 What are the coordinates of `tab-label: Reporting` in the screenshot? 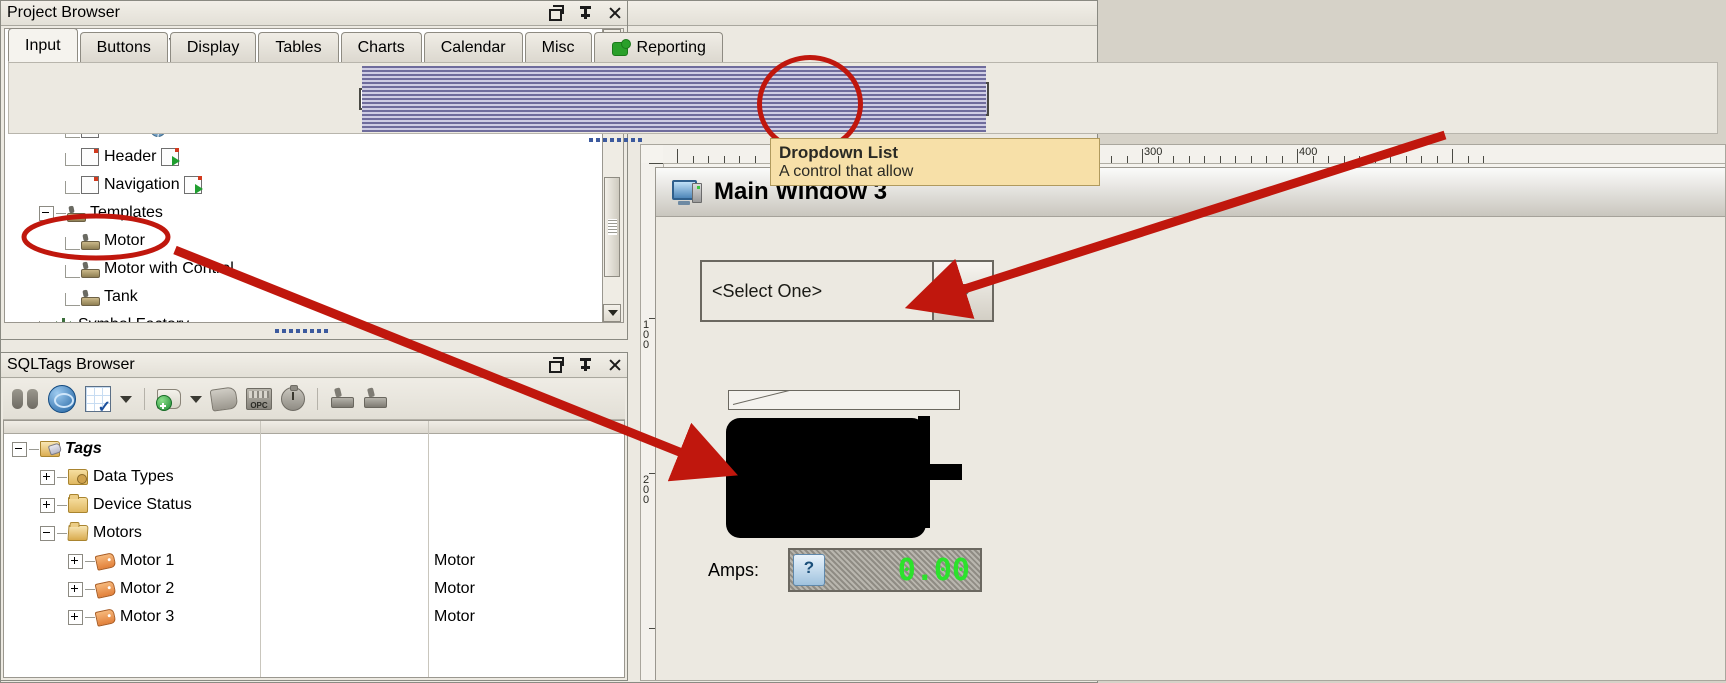 It's located at (671, 47).